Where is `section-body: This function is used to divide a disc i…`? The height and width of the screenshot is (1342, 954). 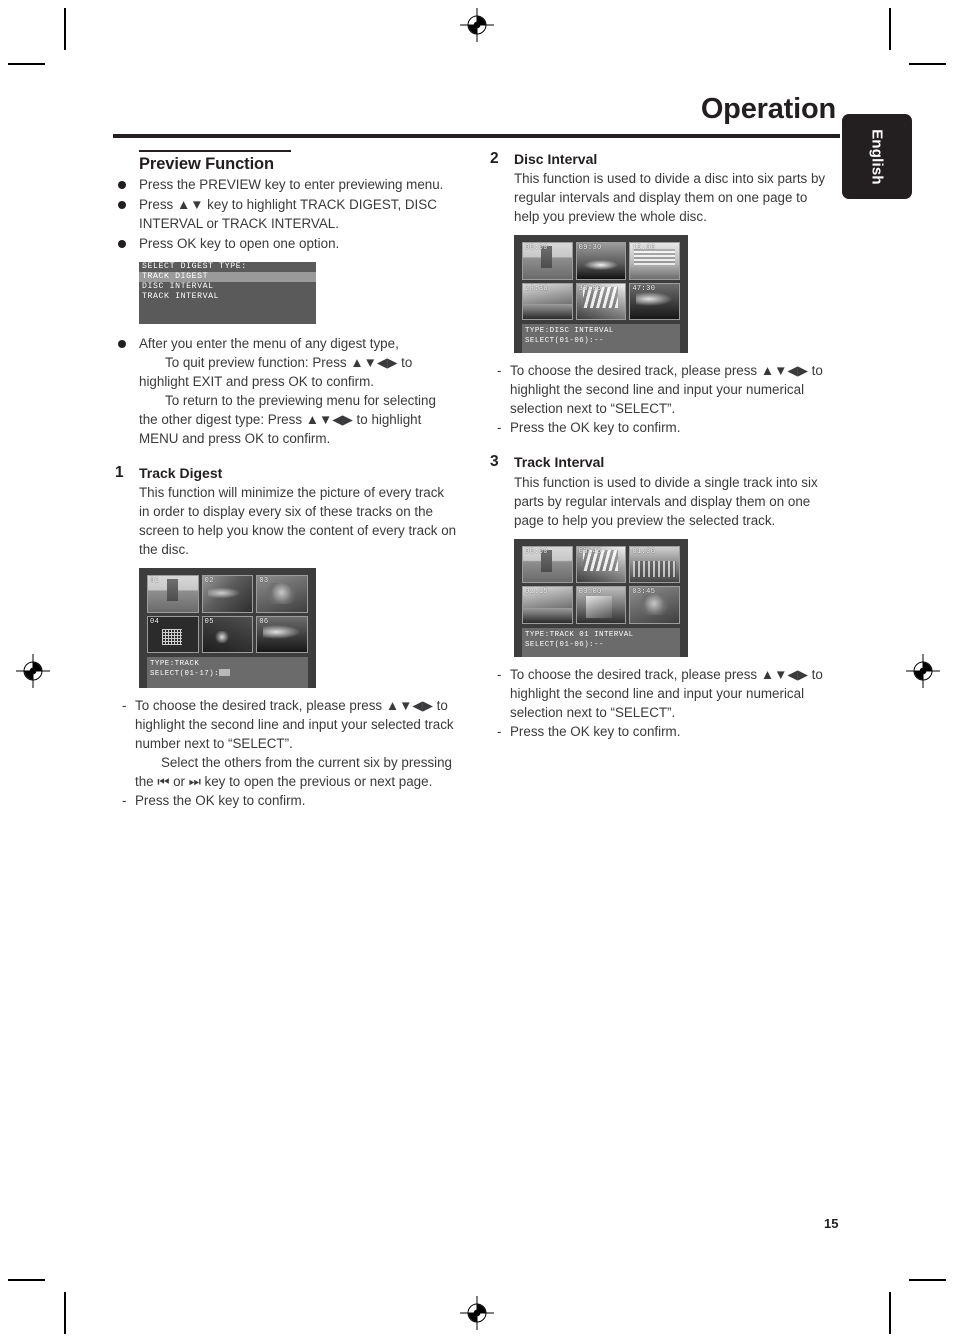 section-body: This function is used to divide a disc i… is located at coordinates (670, 198).